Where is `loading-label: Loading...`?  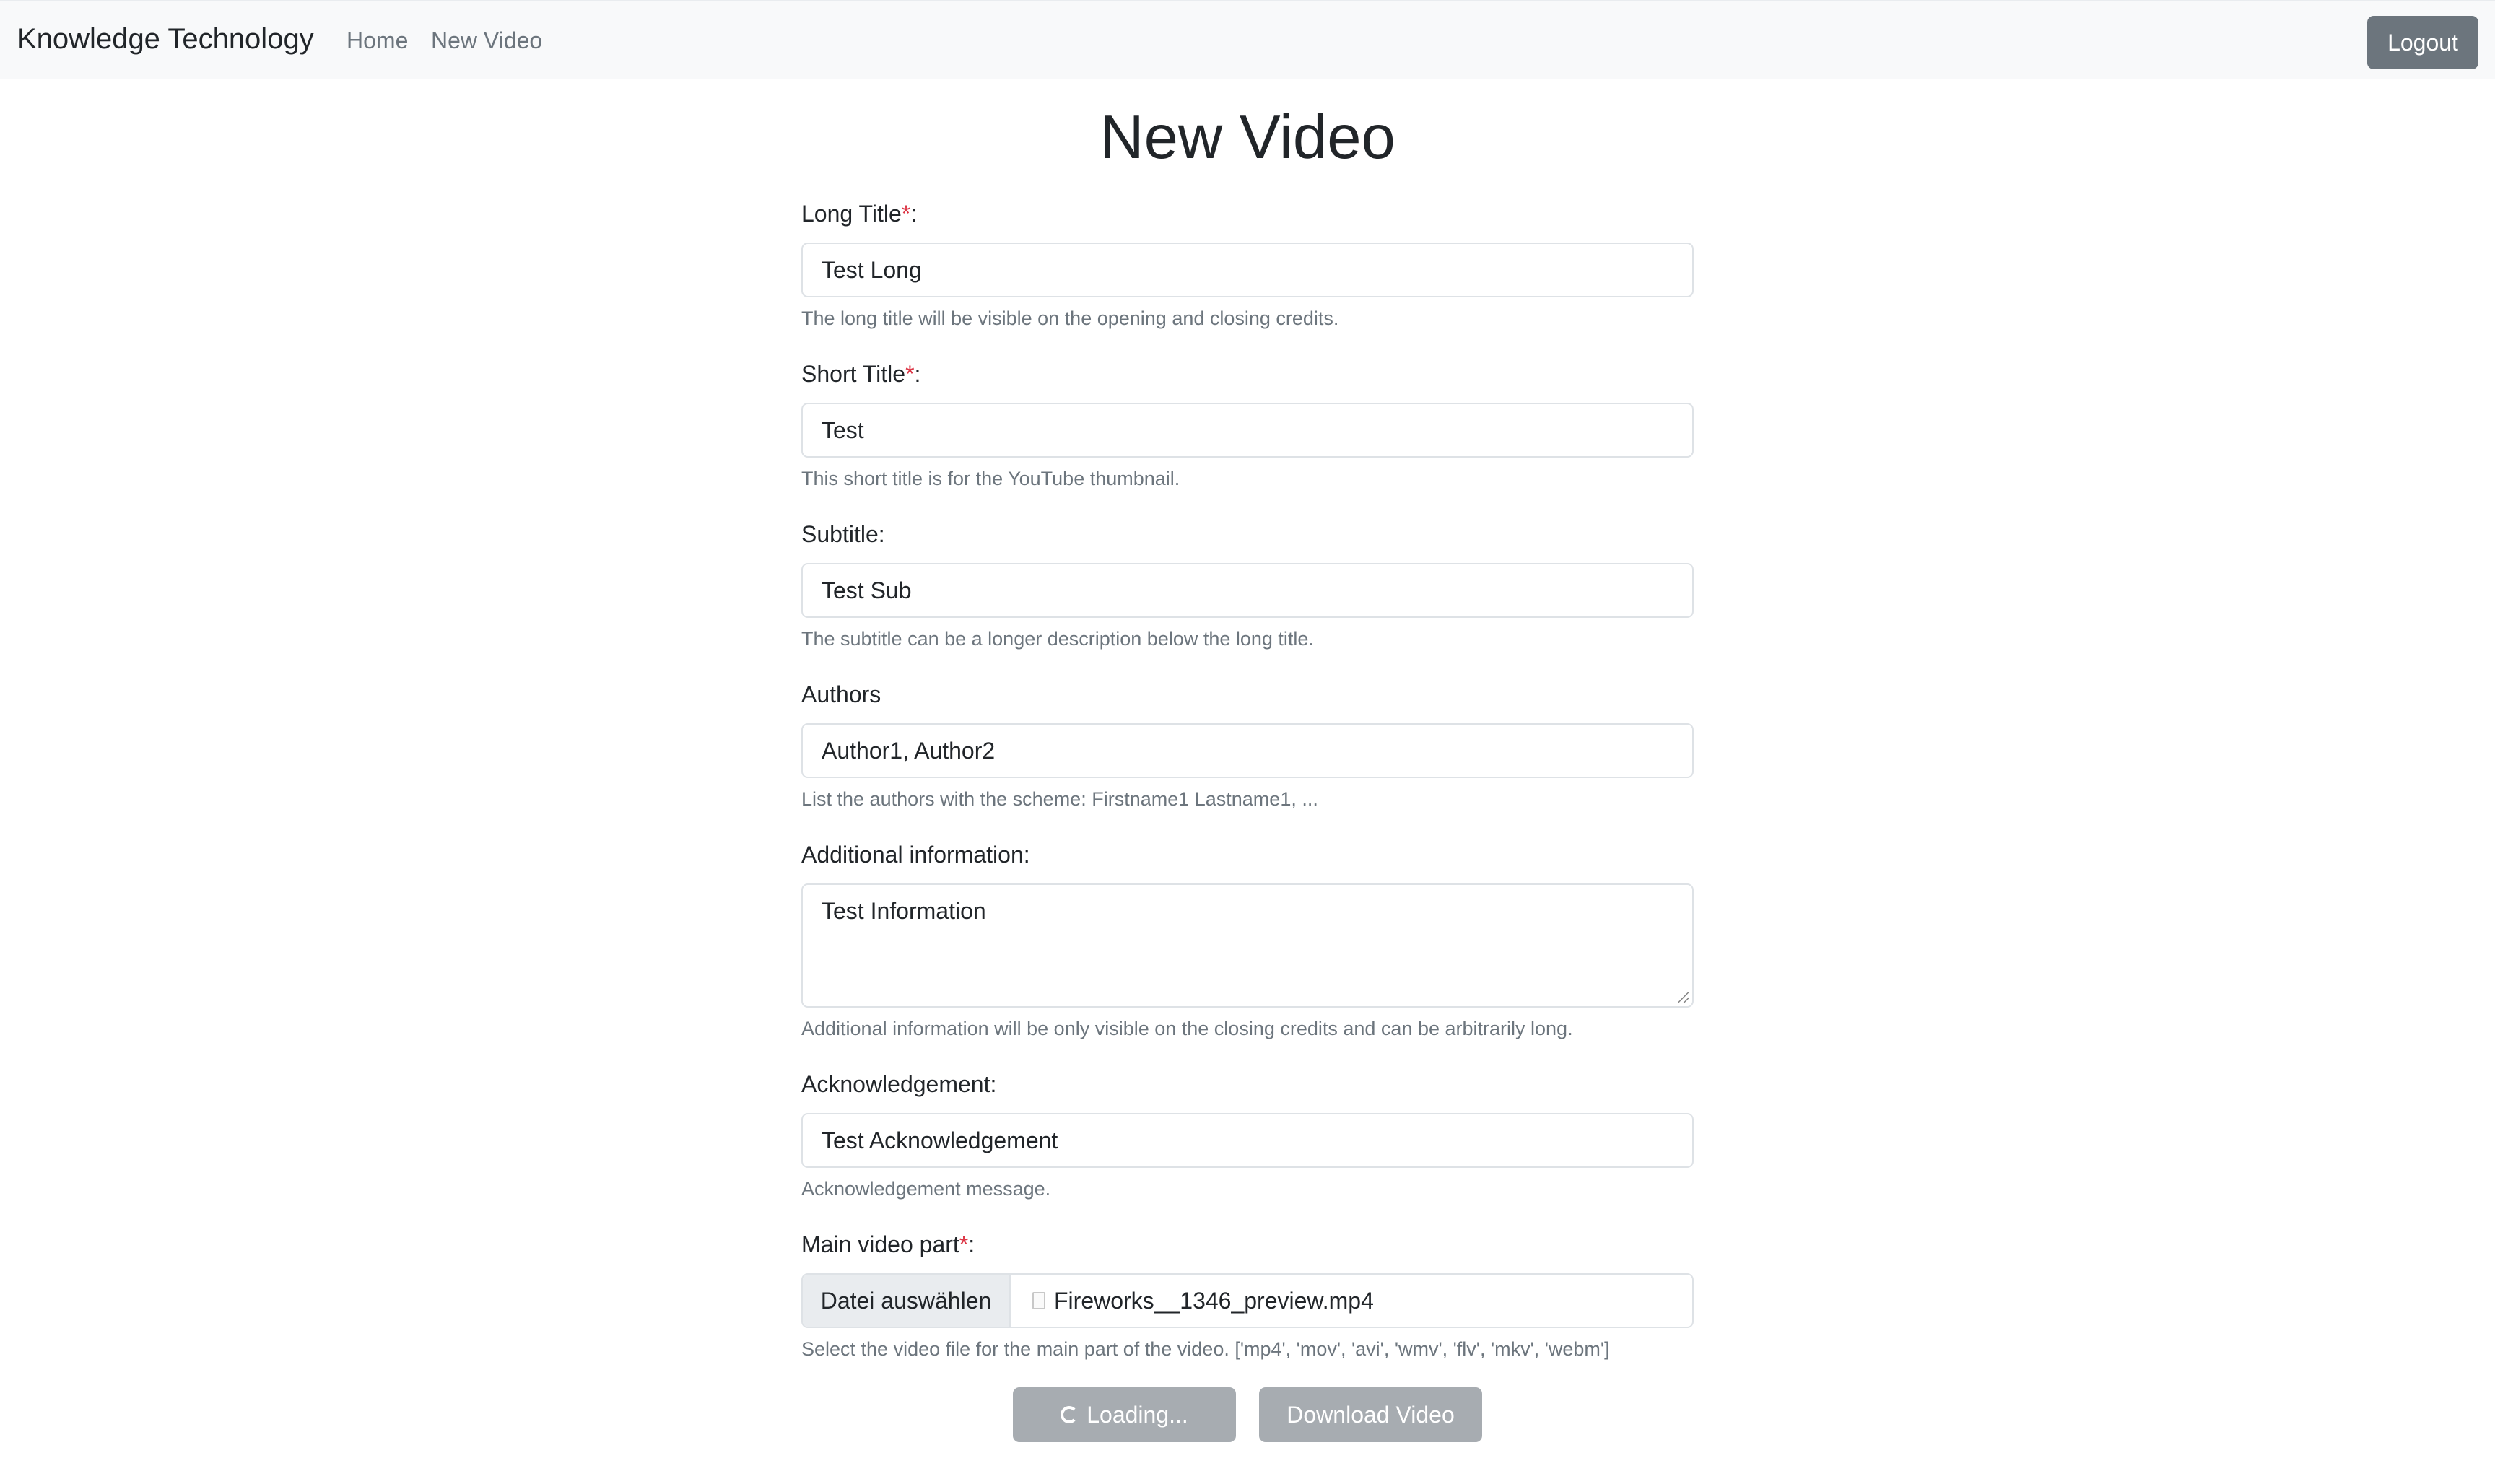 loading-label: Loading... is located at coordinates (1137, 1414).